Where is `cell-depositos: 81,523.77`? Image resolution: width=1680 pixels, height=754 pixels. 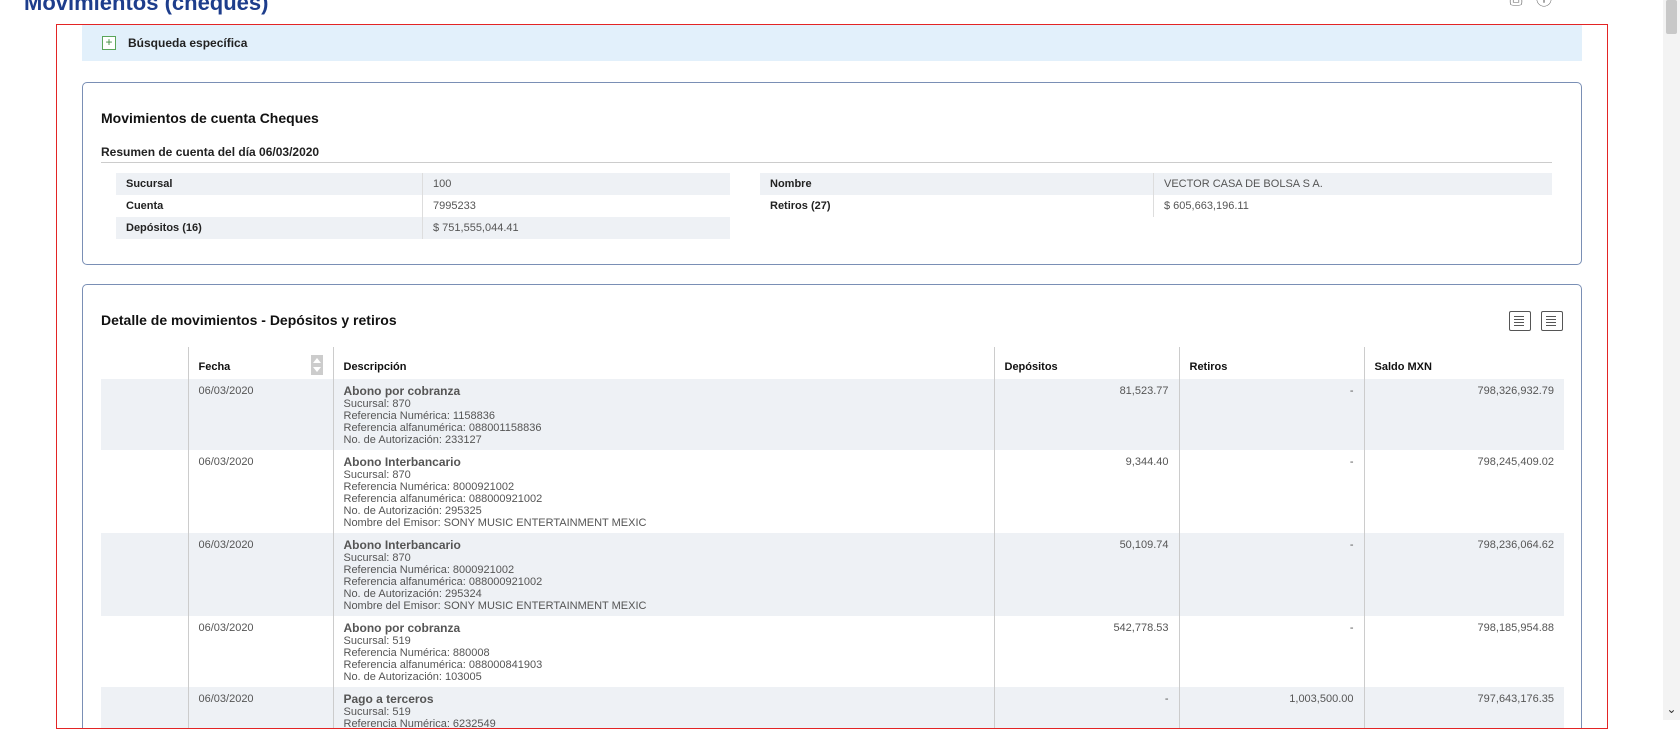
cell-depositos: 81,523.77 is located at coordinates (1086, 414).